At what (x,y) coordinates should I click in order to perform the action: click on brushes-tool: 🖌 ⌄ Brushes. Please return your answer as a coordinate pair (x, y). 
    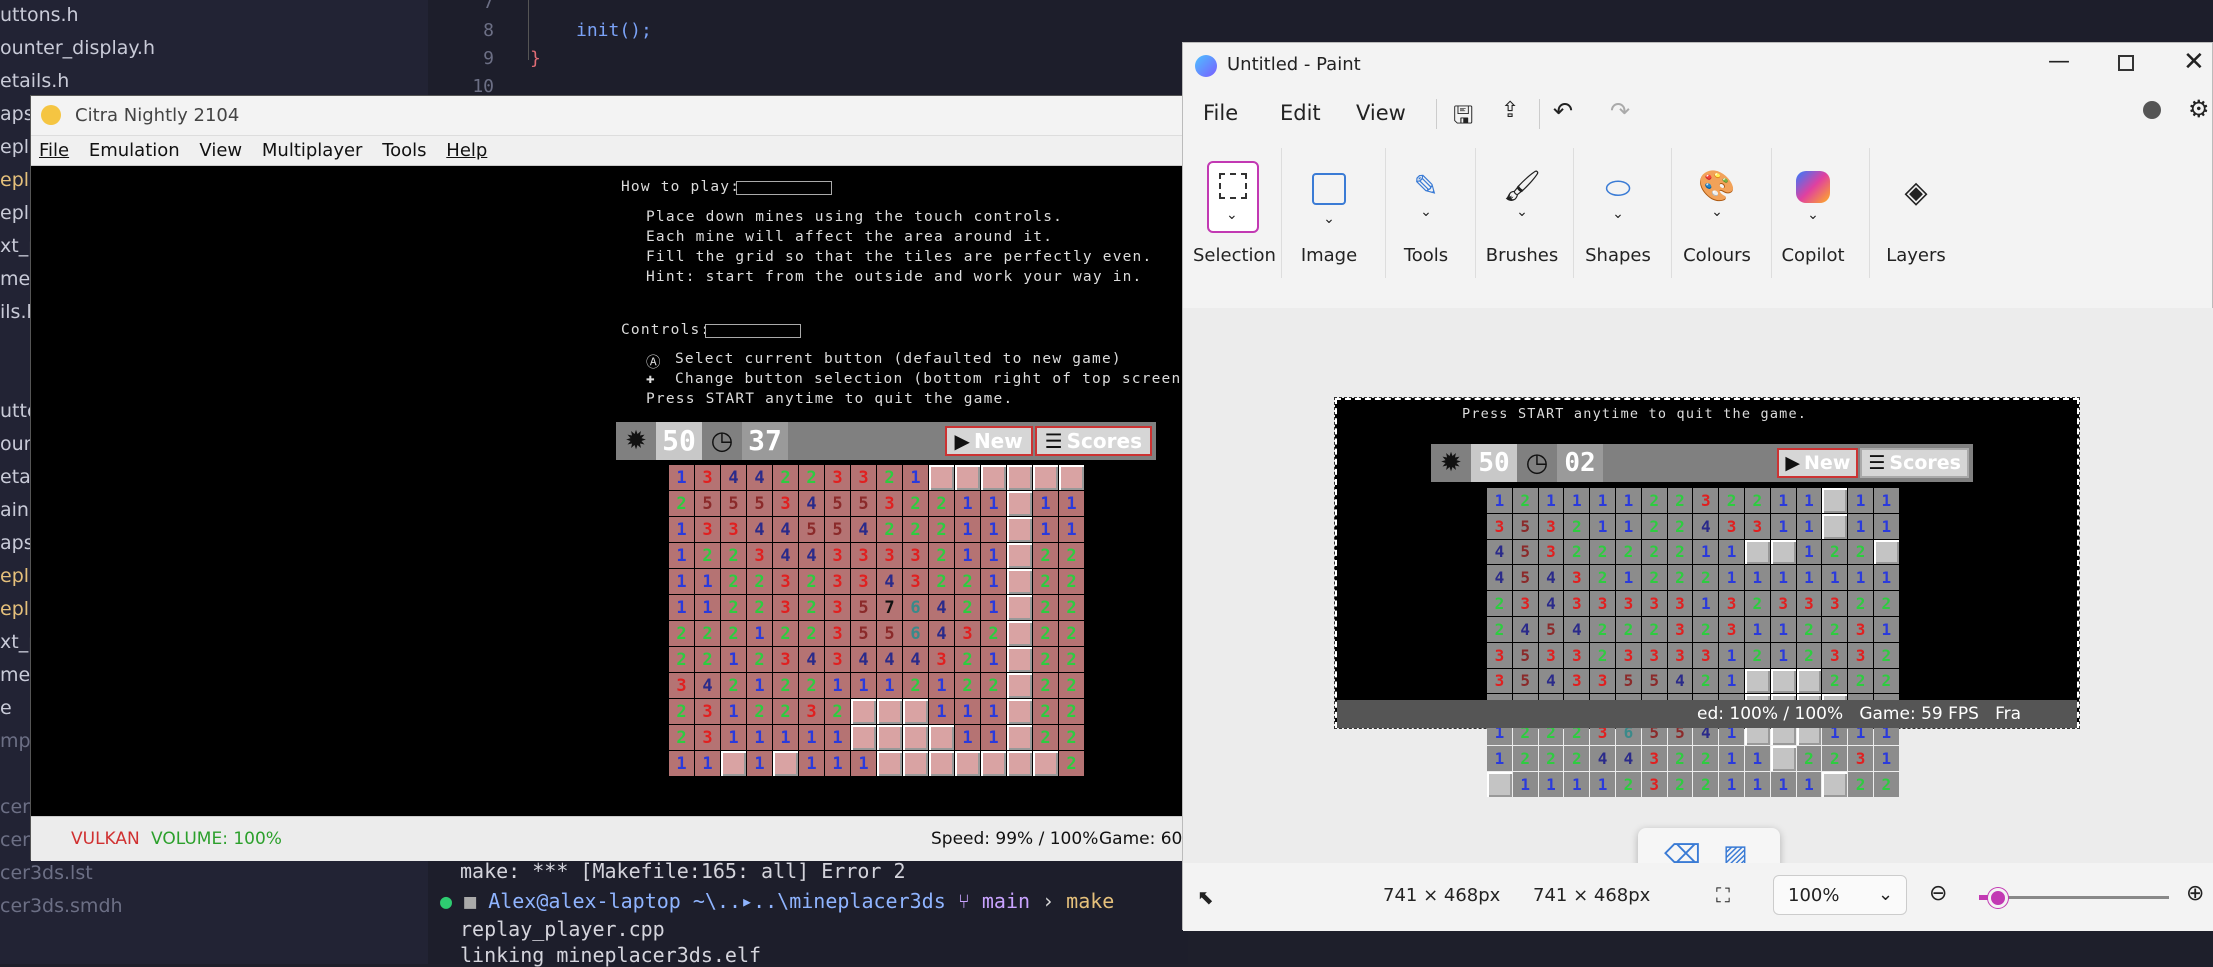
    Looking at the image, I should click on (1522, 209).